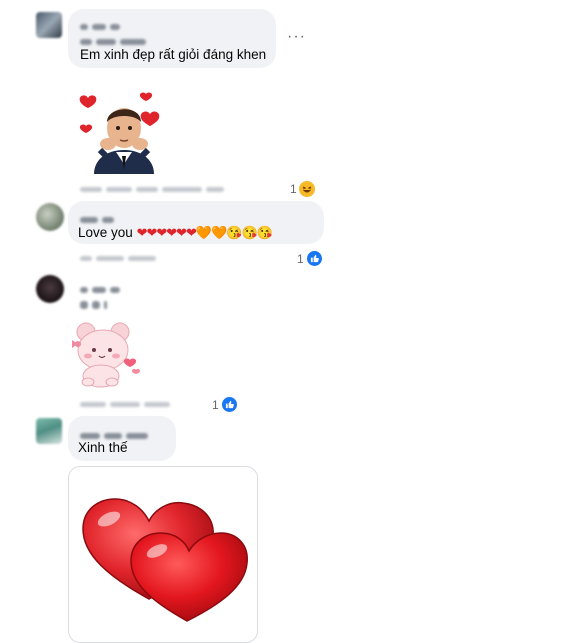  Describe the element at coordinates (103, 447) in the screenshot. I see `comment-text: Xinh thế` at that location.